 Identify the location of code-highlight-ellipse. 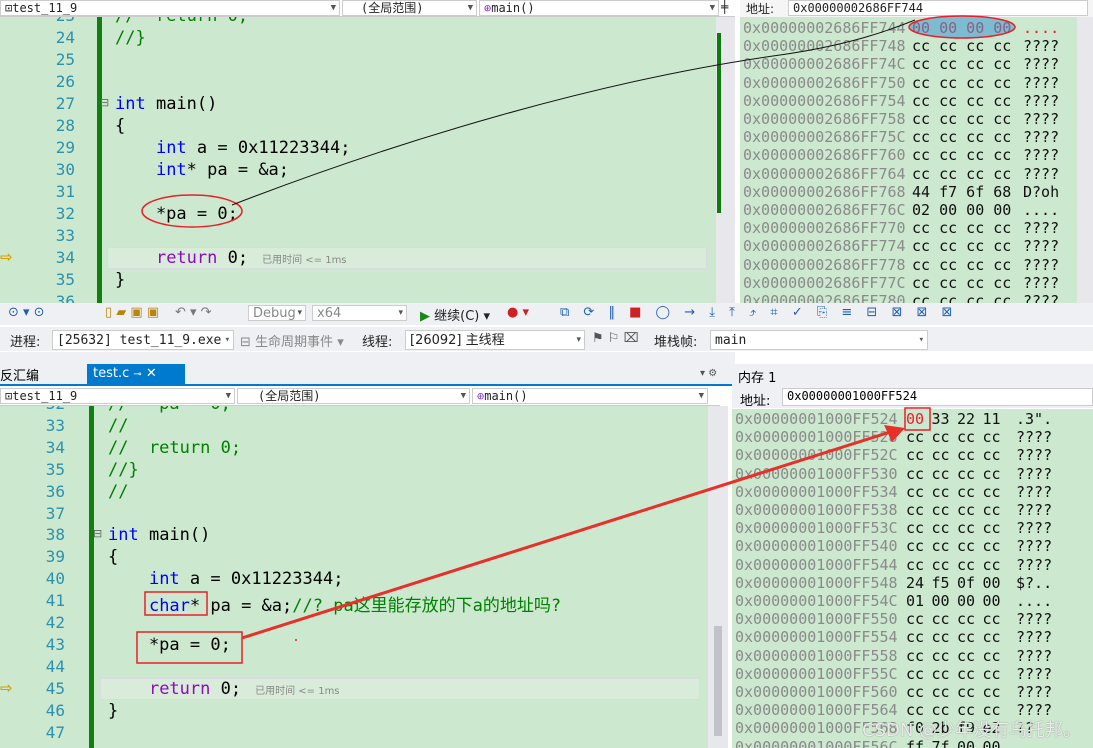
(192, 211).